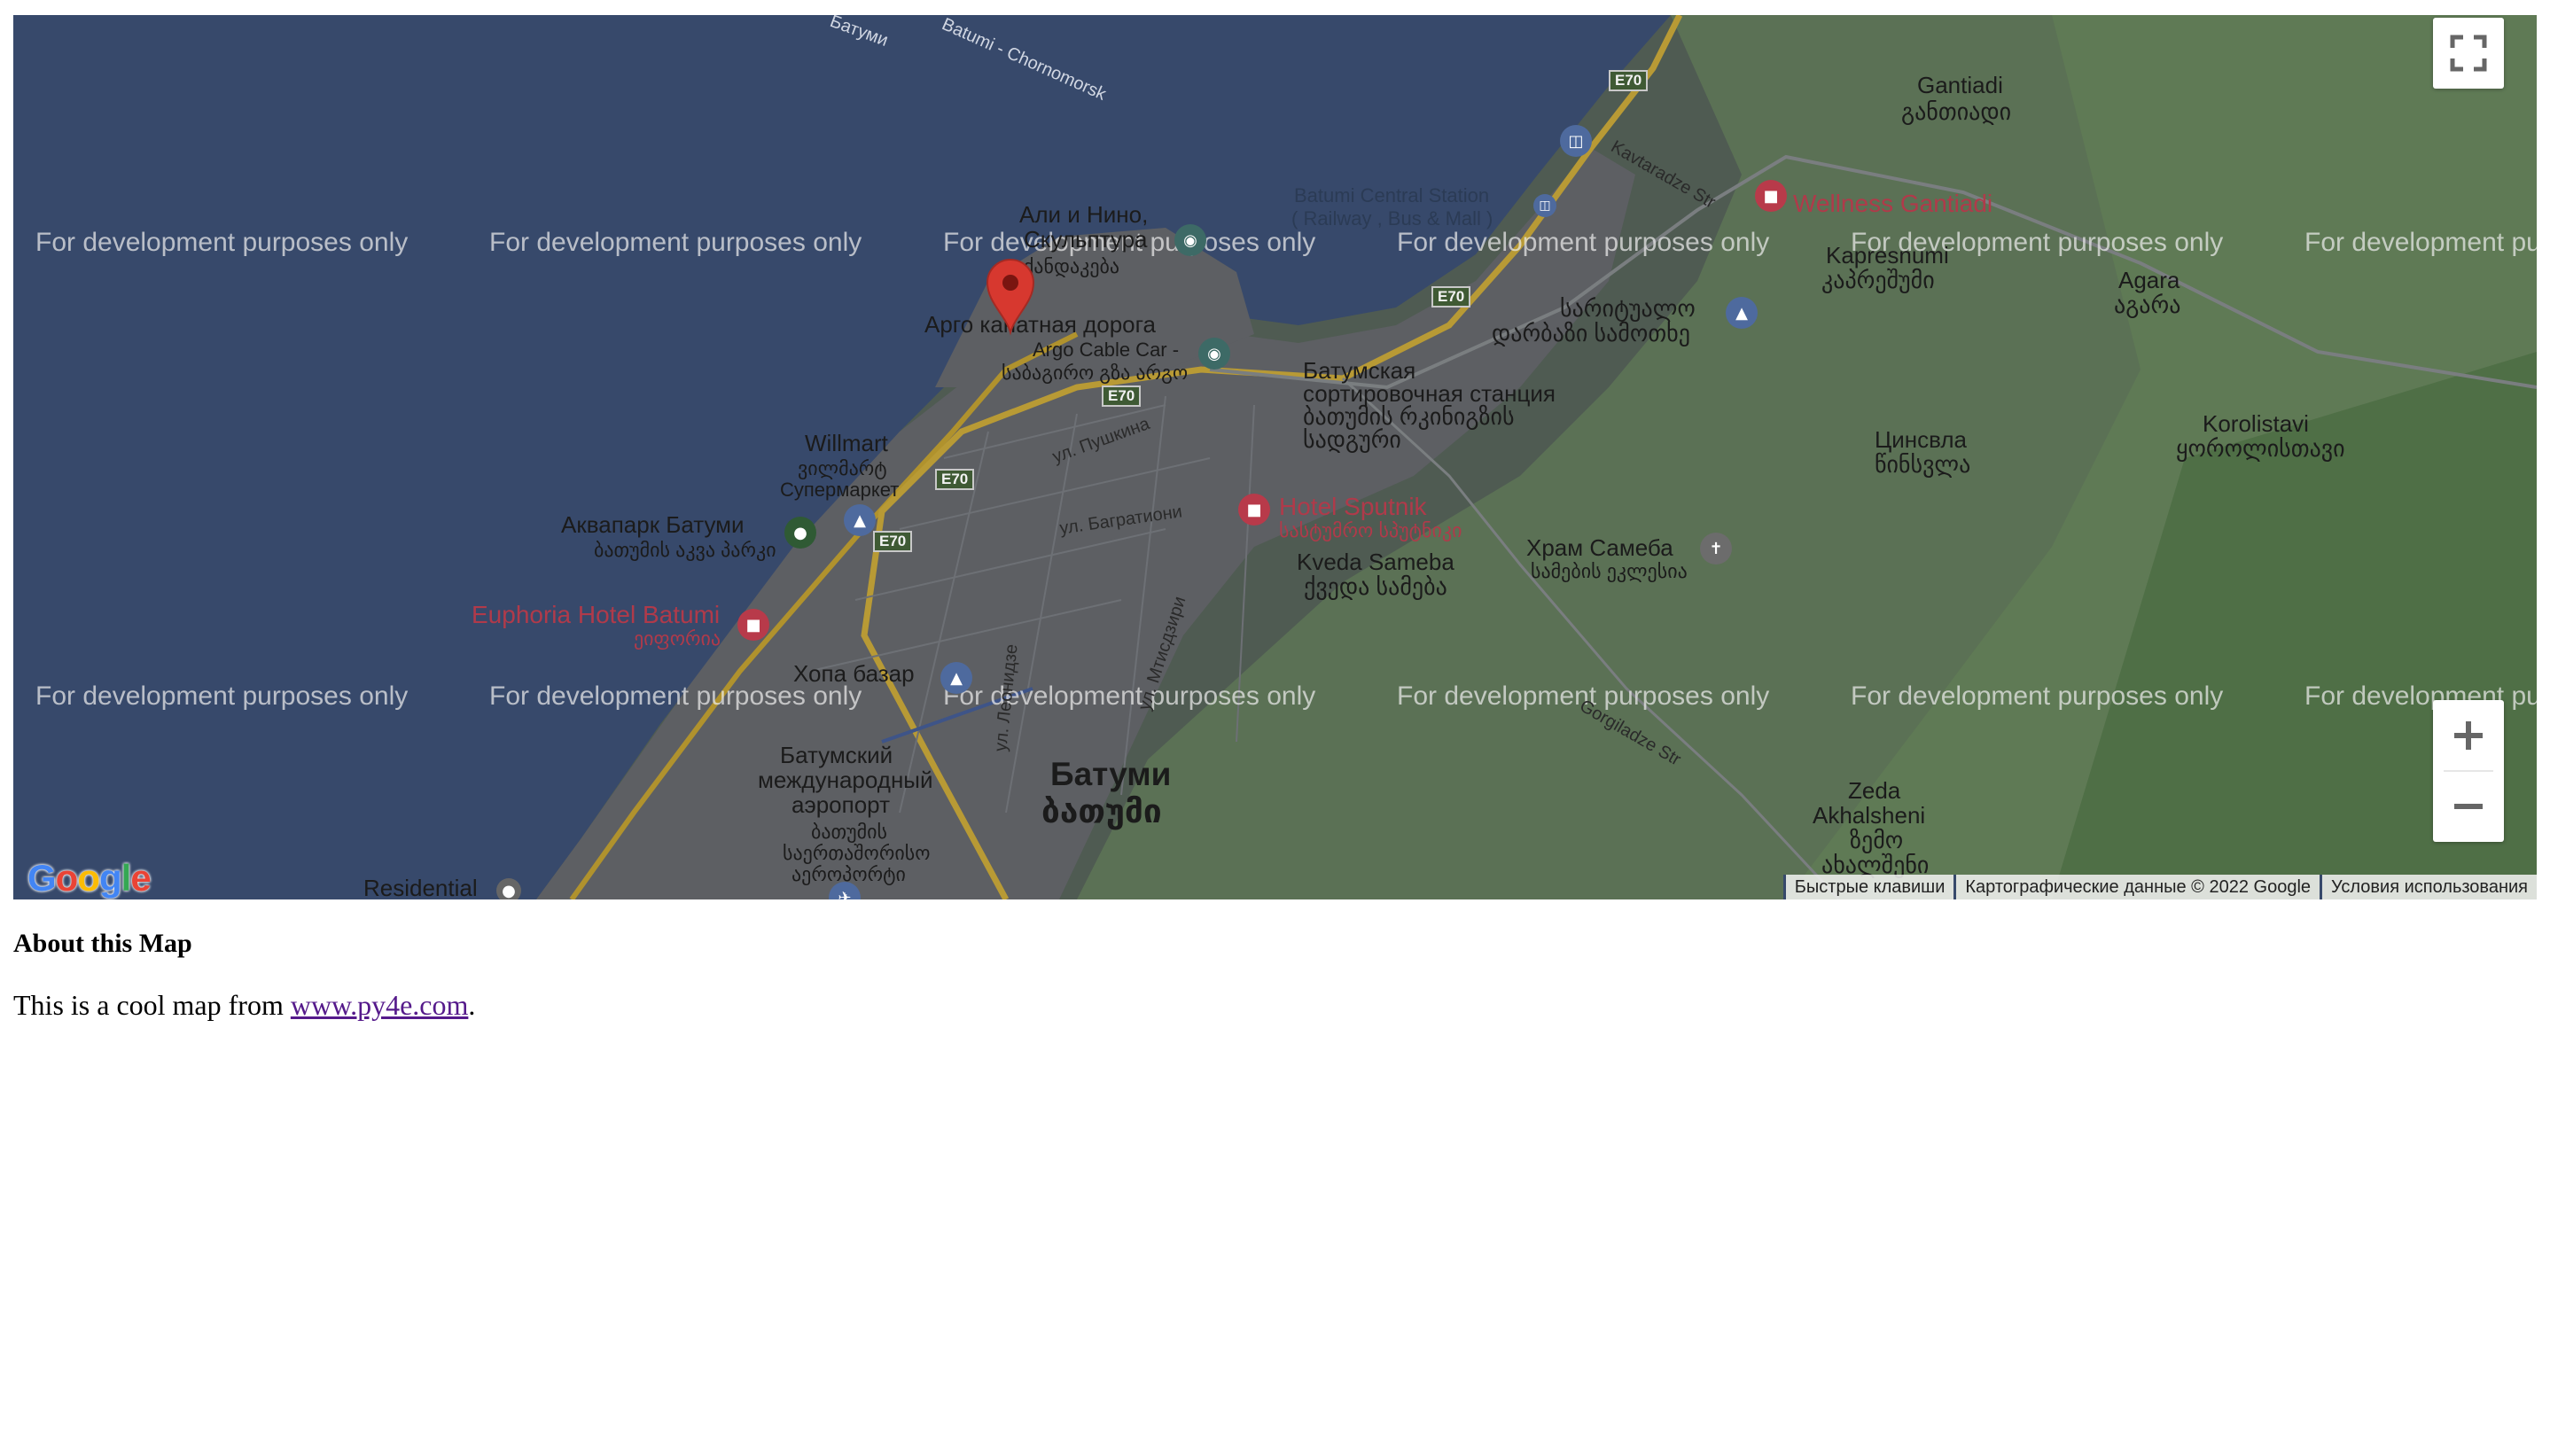 This screenshot has width=2550, height=1456. What do you see at coordinates (1375, 586) in the screenshot?
I see `place-label: ქვედა სამება` at bounding box center [1375, 586].